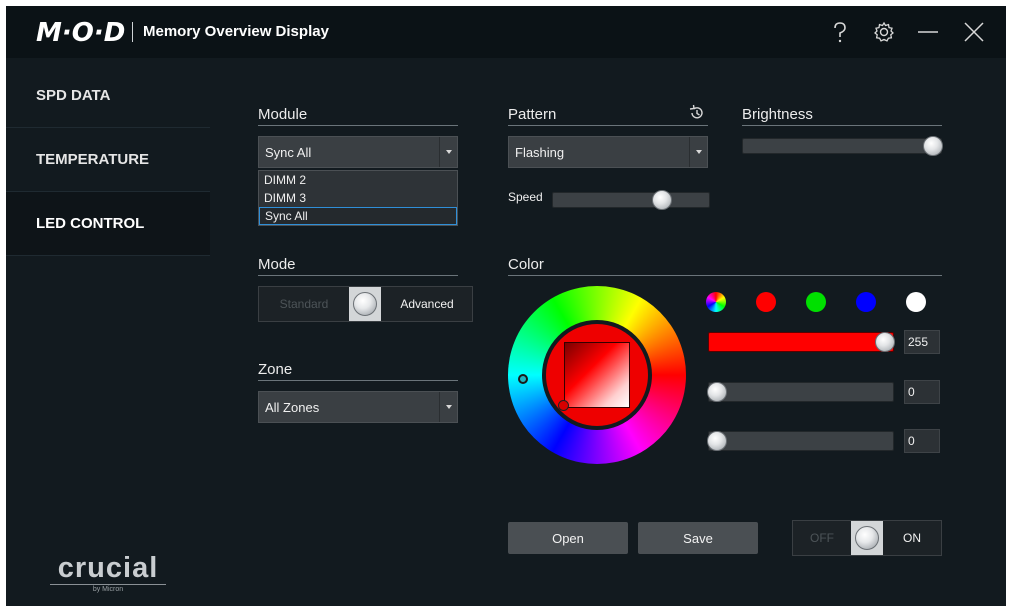 The height and width of the screenshot is (615, 1012). What do you see at coordinates (523, 379) in the screenshot?
I see `hue-picker-handle` at bounding box center [523, 379].